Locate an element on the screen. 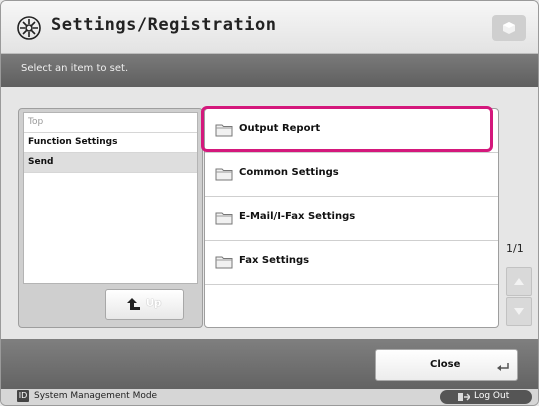 This screenshot has height=406, width=539. list-item-label: E-Mail/I-Fax Settings is located at coordinates (297, 216).